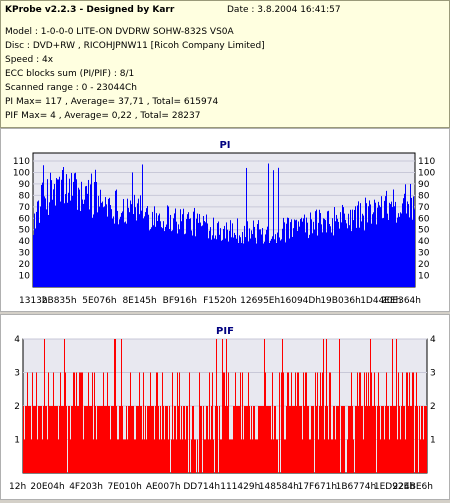 The image size is (450, 503). I want to click on x-tick-label: 17F671h, so click(318, 487).